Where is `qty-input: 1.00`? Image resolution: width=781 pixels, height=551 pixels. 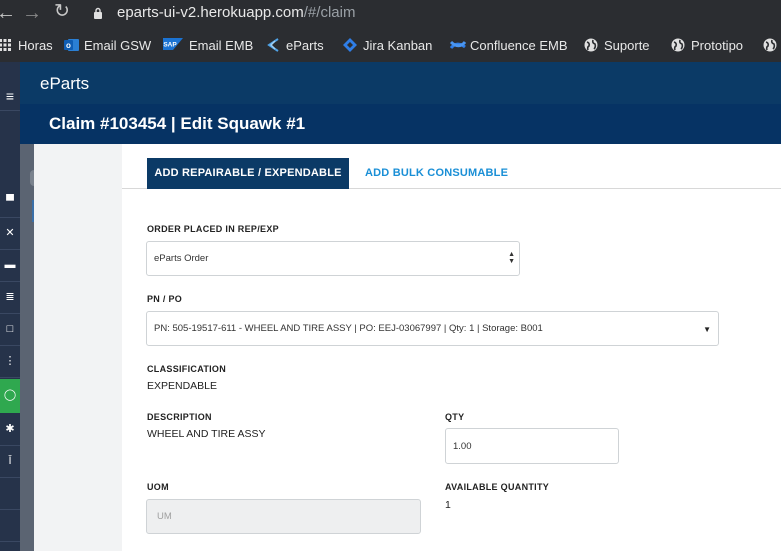 qty-input: 1.00 is located at coordinates (532, 446).